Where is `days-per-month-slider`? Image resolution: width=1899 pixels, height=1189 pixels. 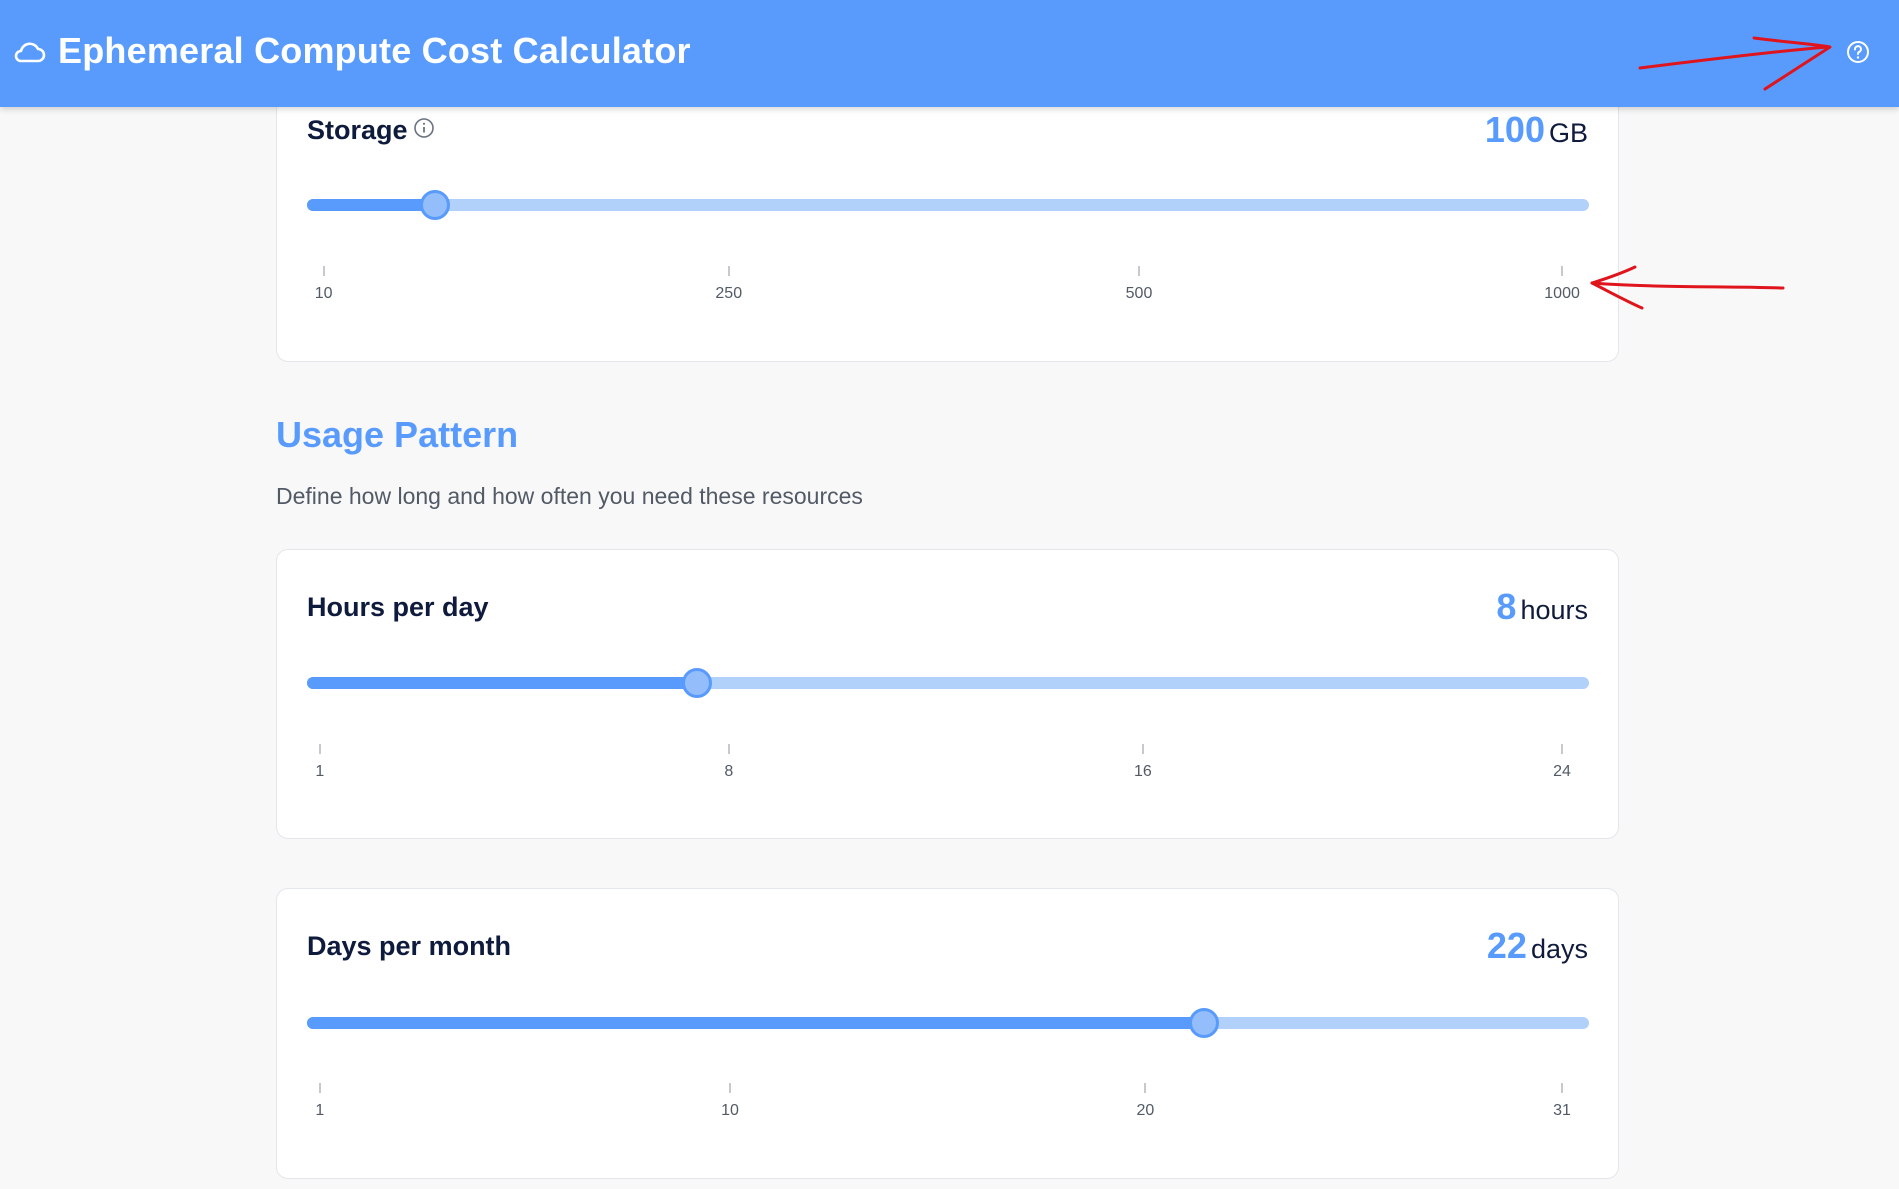
days-per-month-slider is located at coordinates (948, 1023).